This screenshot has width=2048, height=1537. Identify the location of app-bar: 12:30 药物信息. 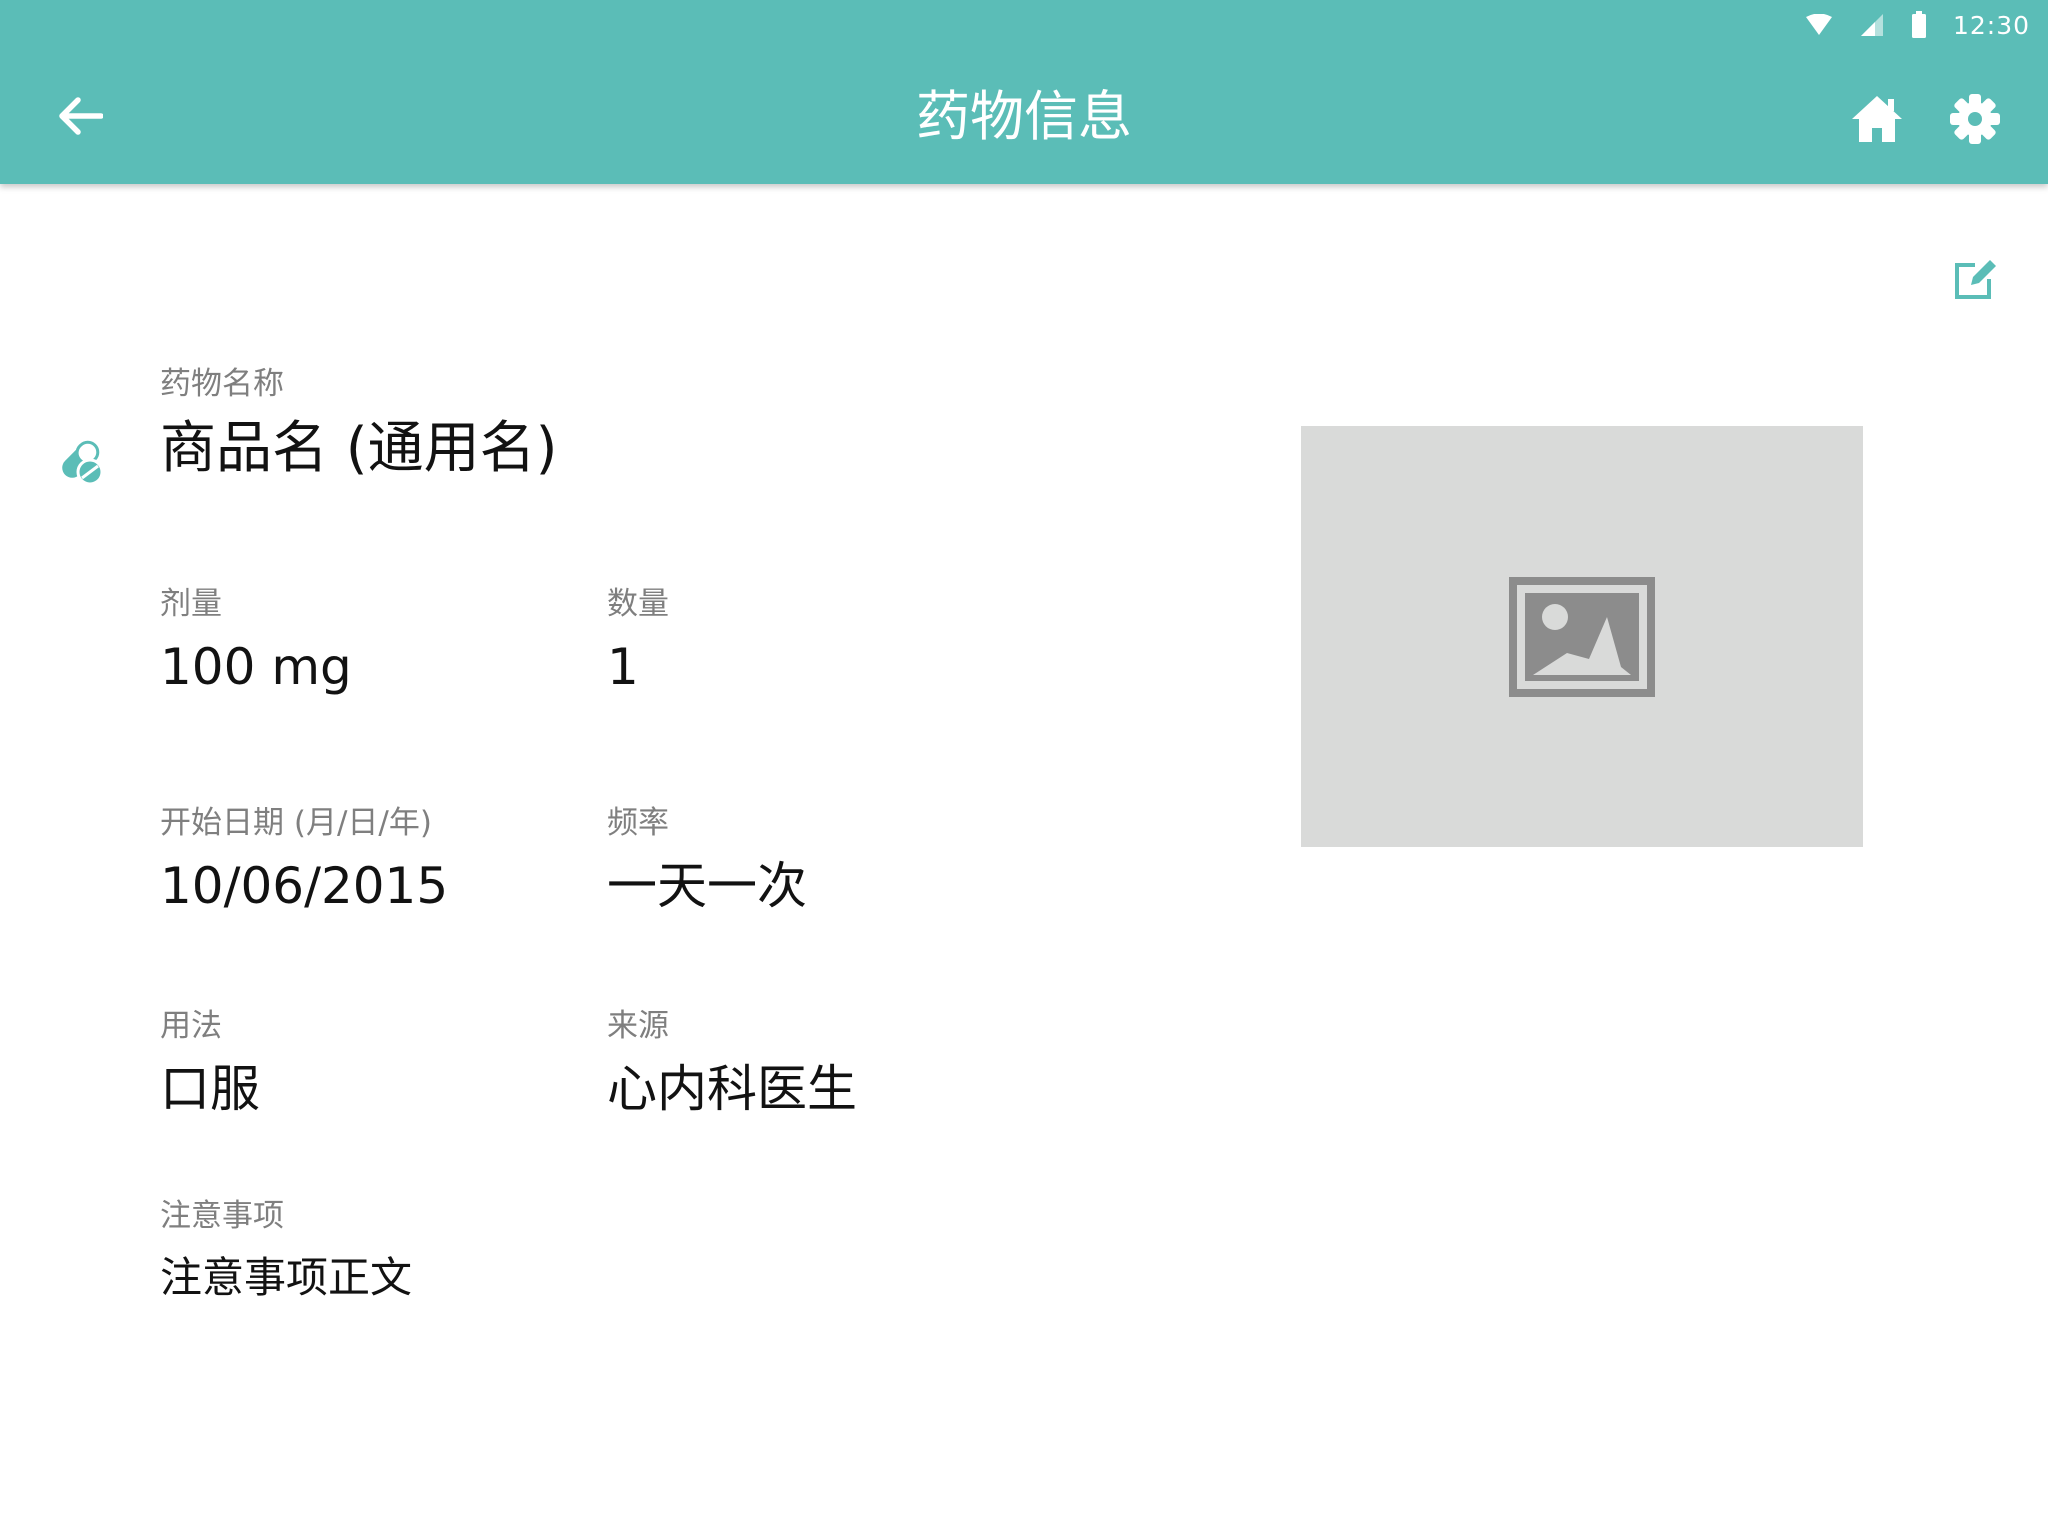
(1024, 92).